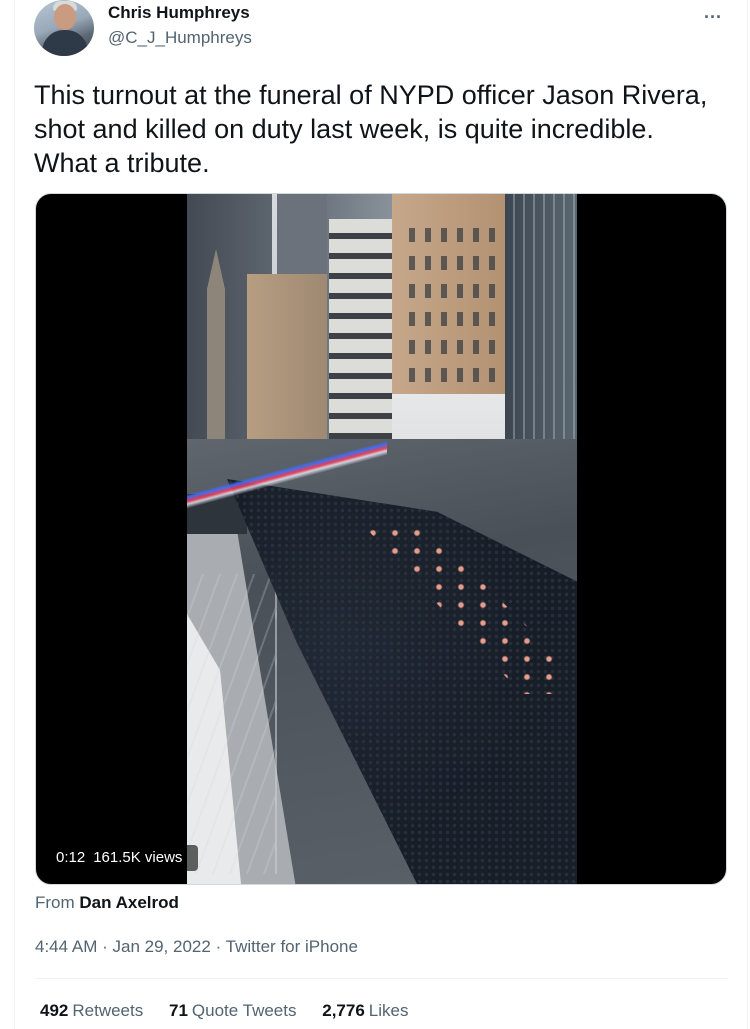  Describe the element at coordinates (66, 946) in the screenshot. I see `tweet-time: 4:44 AM` at that location.